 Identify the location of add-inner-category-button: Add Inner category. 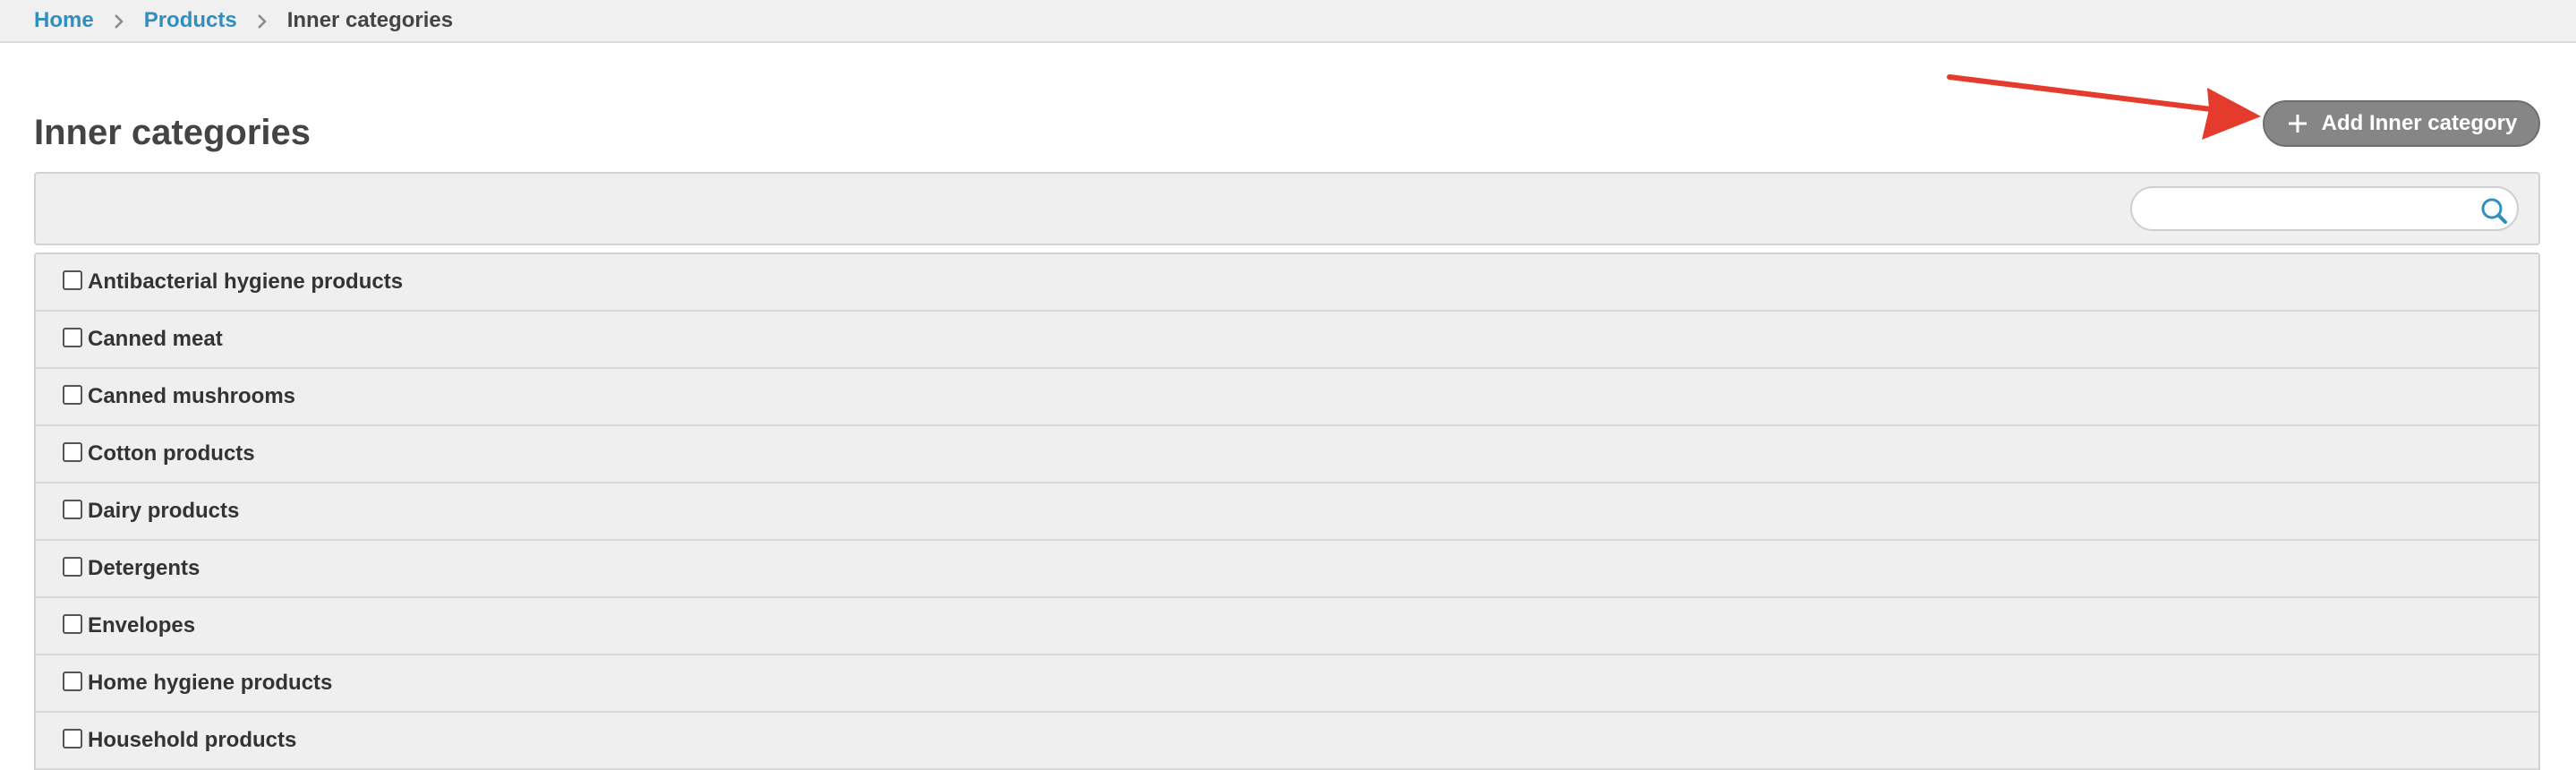
(2401, 123).